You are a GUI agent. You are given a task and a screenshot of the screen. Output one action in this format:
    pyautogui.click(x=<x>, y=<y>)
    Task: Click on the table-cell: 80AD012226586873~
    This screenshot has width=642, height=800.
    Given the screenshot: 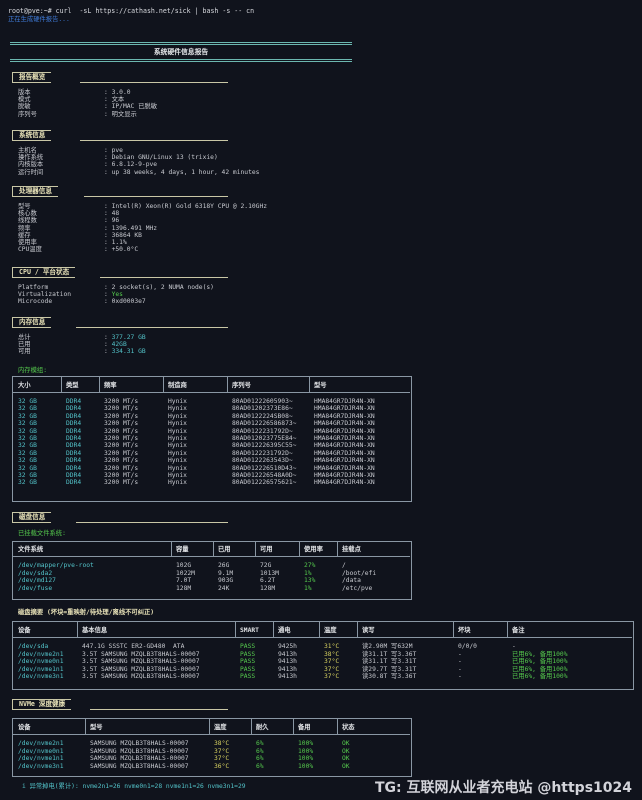 What is the action you would take?
    pyautogui.click(x=264, y=424)
    